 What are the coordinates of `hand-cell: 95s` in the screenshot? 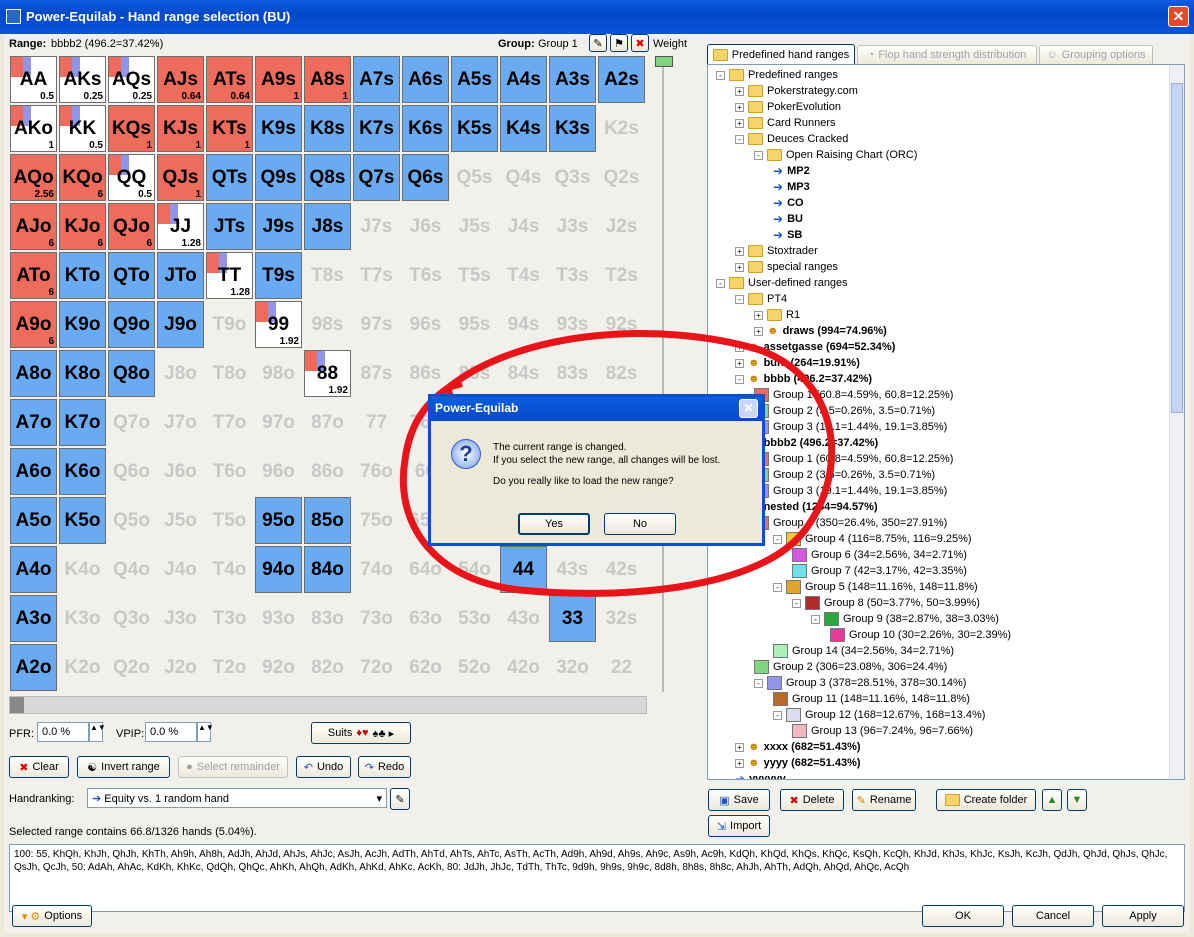 It's located at (474, 324).